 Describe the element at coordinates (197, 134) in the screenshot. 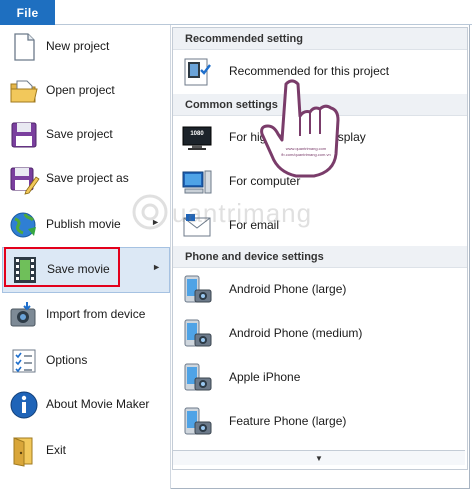

I see `hd-badge: 1080` at that location.